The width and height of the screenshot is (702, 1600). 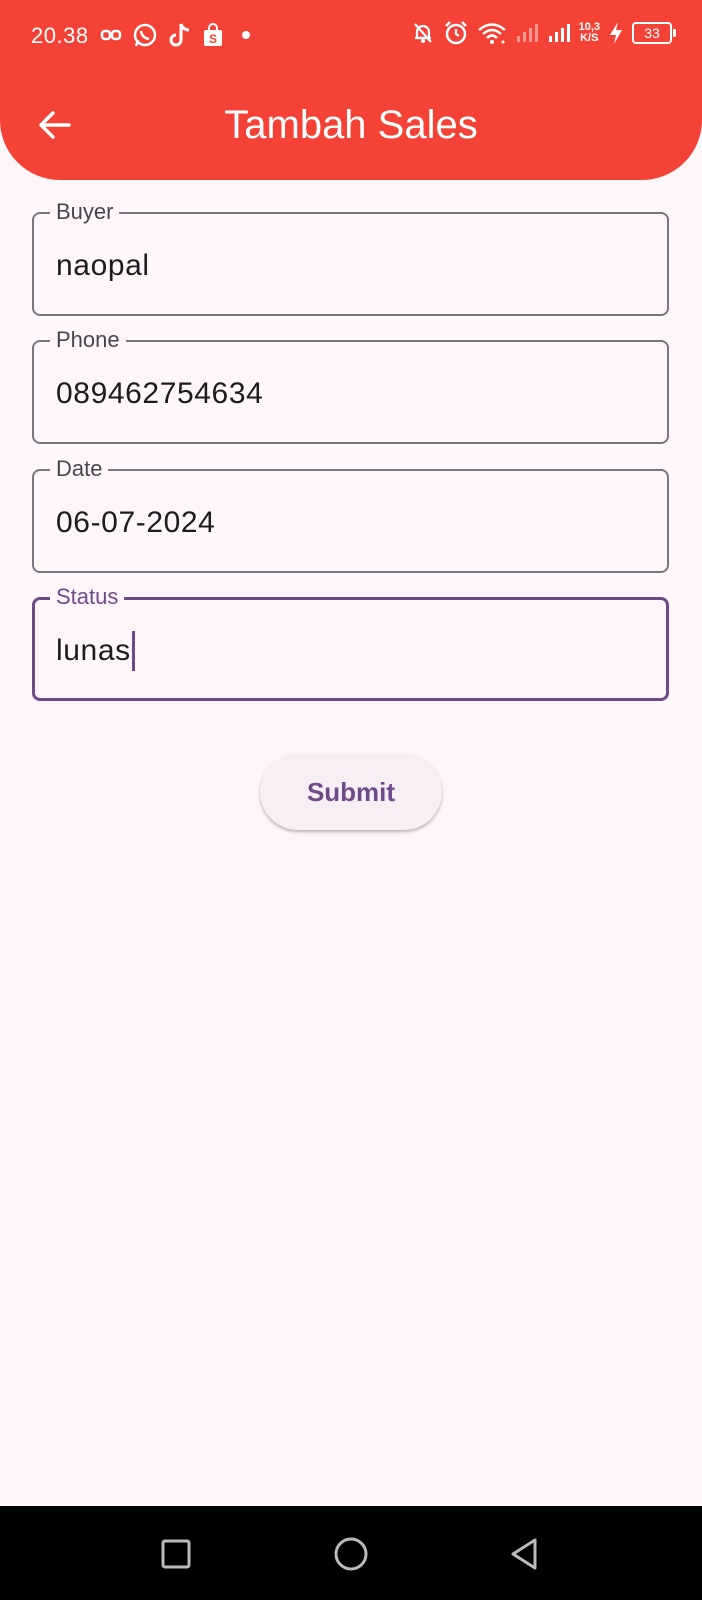 I want to click on notification-icons: S, so click(x=176, y=35).